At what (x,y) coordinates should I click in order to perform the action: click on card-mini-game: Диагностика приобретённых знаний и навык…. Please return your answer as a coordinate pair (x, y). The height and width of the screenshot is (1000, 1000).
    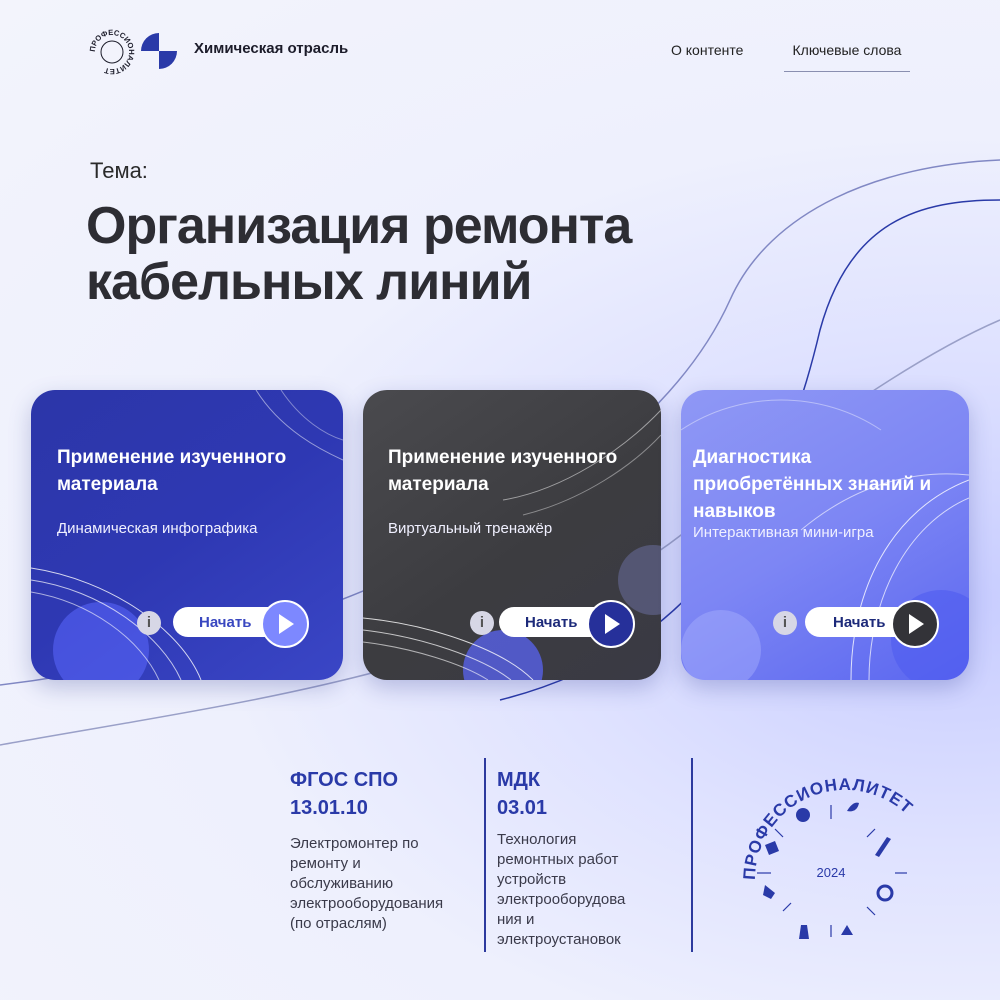
    Looking at the image, I should click on (825, 535).